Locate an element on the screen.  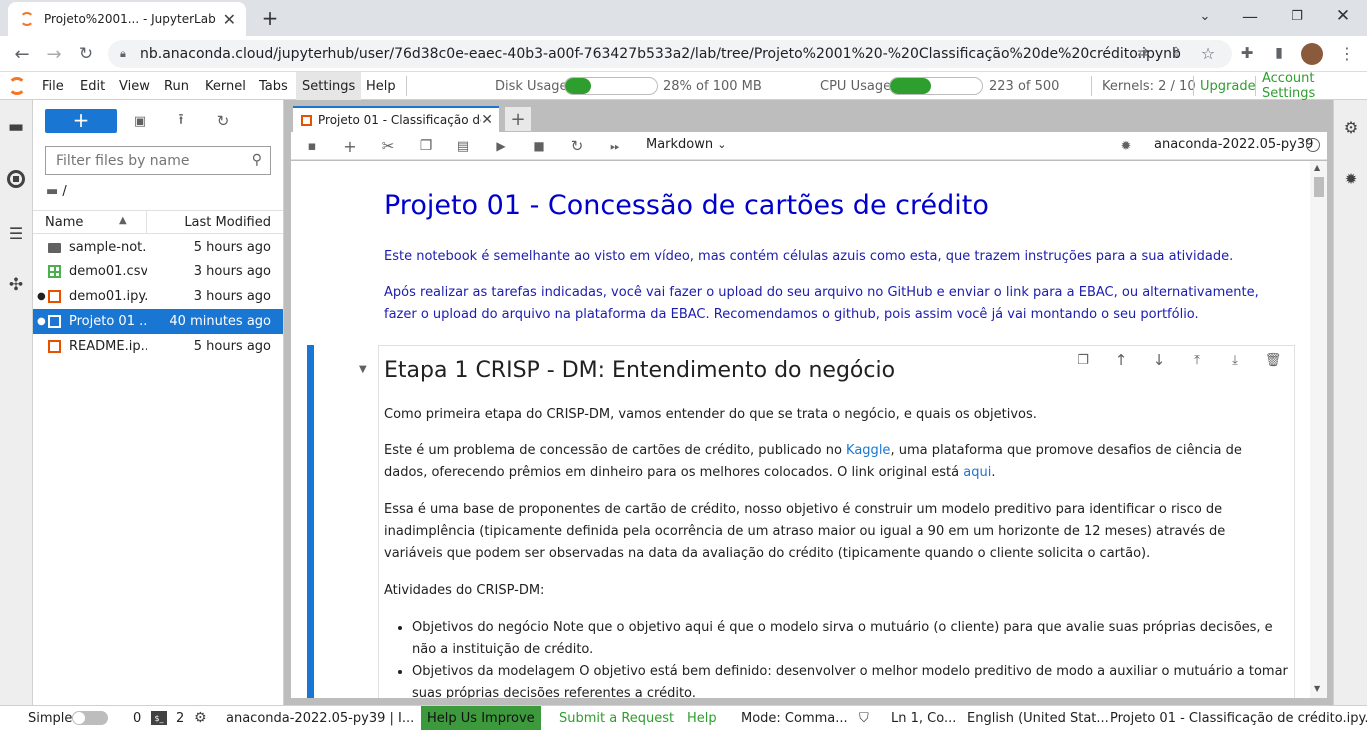
column-last-modified: Last Modified is located at coordinates (227, 222).